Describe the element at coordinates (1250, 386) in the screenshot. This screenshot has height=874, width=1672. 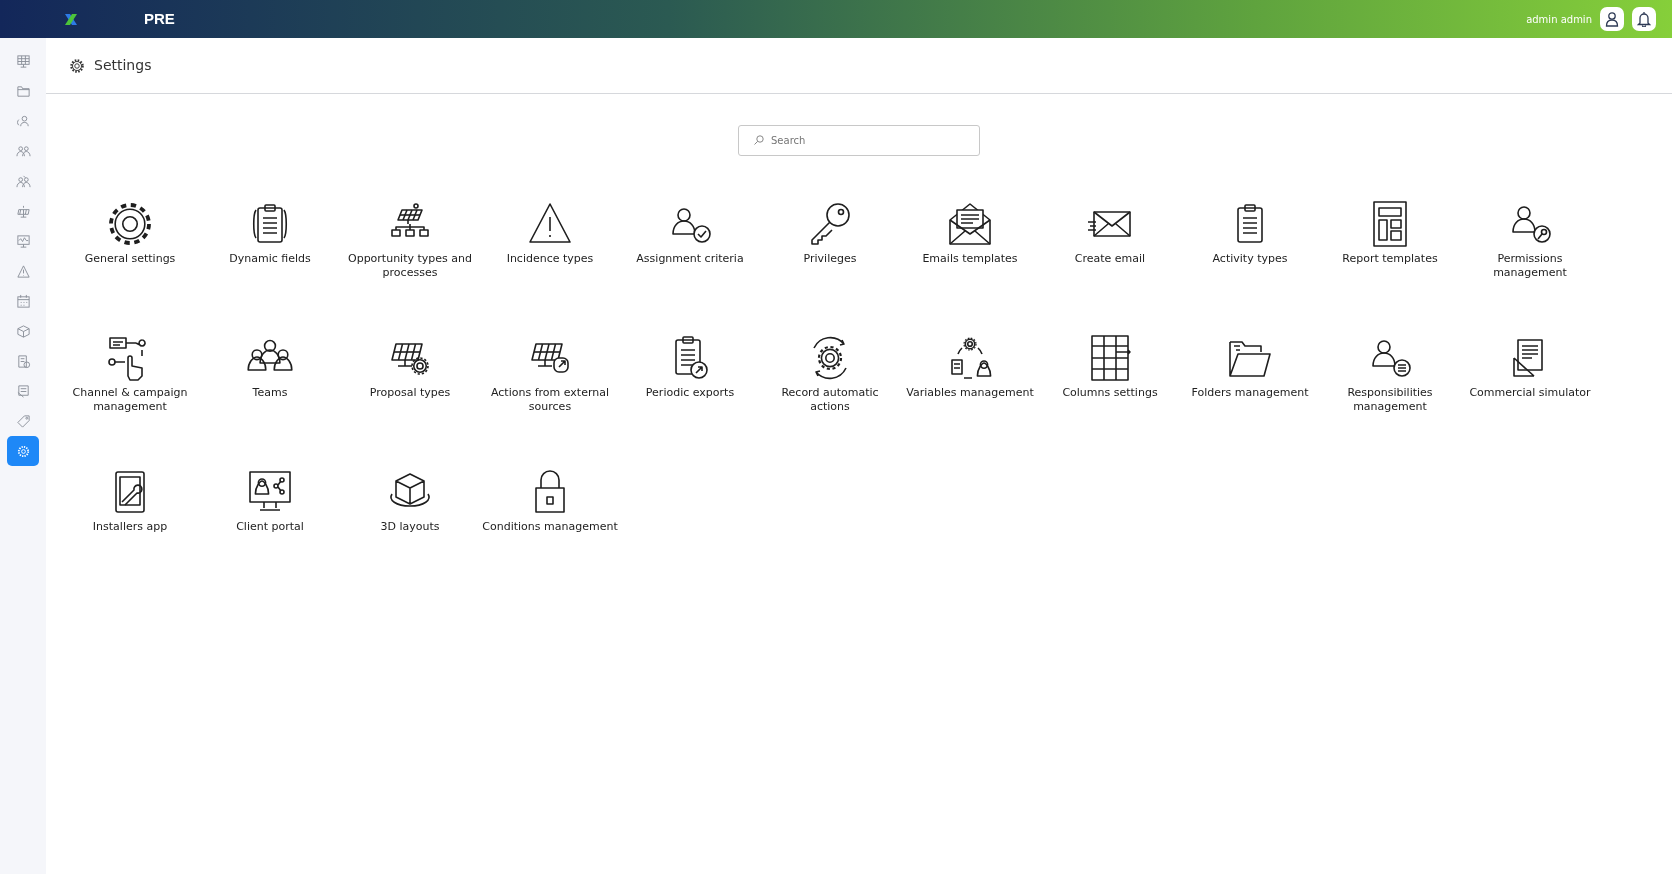
I see `settings-tile: Folders management` at that location.